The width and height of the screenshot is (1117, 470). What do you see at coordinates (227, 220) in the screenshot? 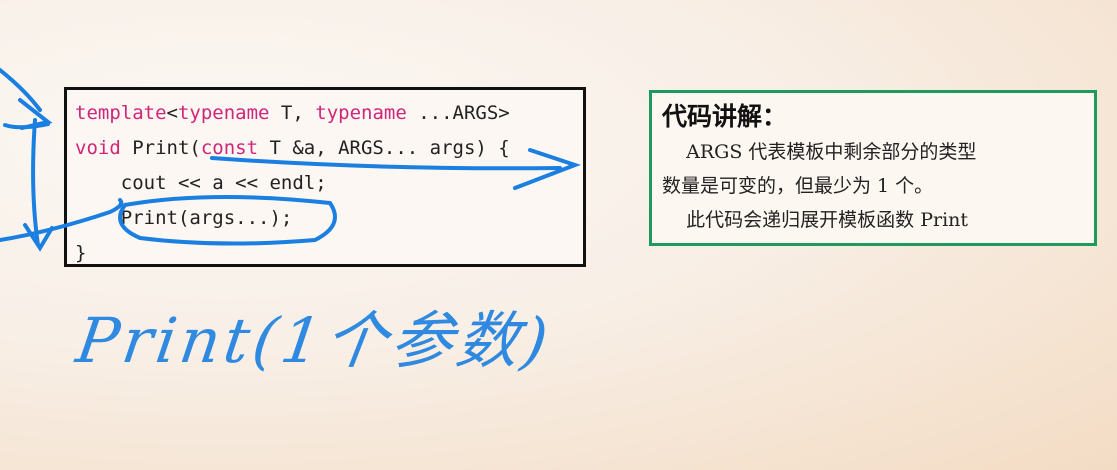
I see `ink-circle` at bounding box center [227, 220].